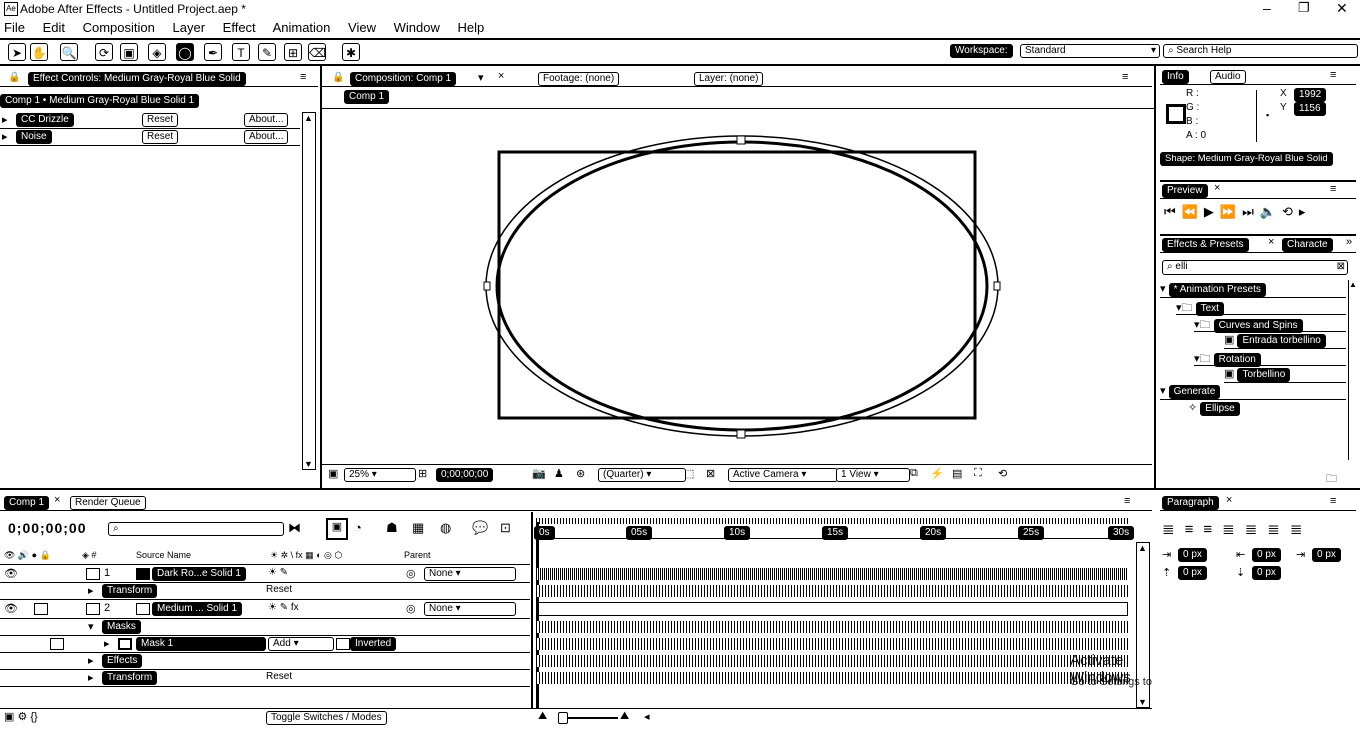 The height and width of the screenshot is (729, 1360). Describe the element at coordinates (91, 626) in the screenshot. I see `expand-triangle-icon: ▾` at that location.